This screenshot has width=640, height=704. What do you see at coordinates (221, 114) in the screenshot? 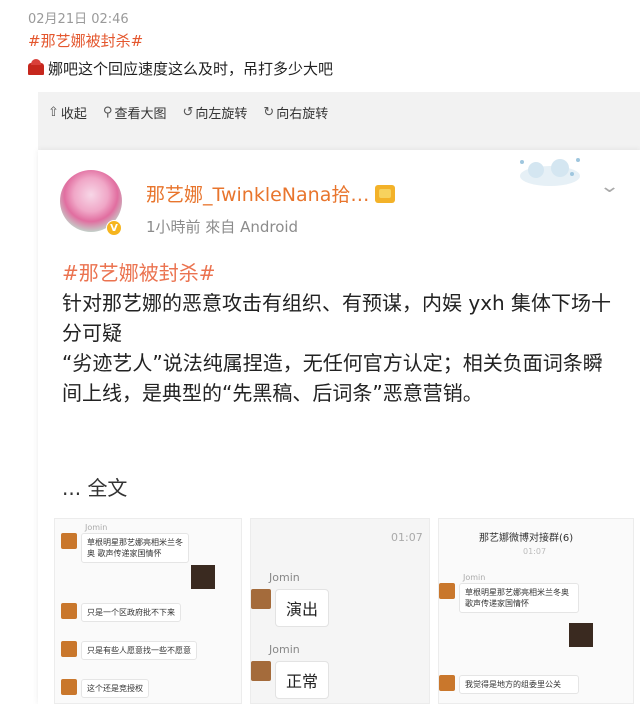
I see `rotate-left-label: 向左旋转` at bounding box center [221, 114].